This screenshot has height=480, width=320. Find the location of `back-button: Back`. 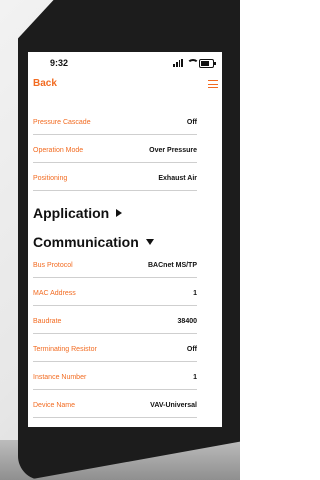

back-button: Back is located at coordinates (45, 83).